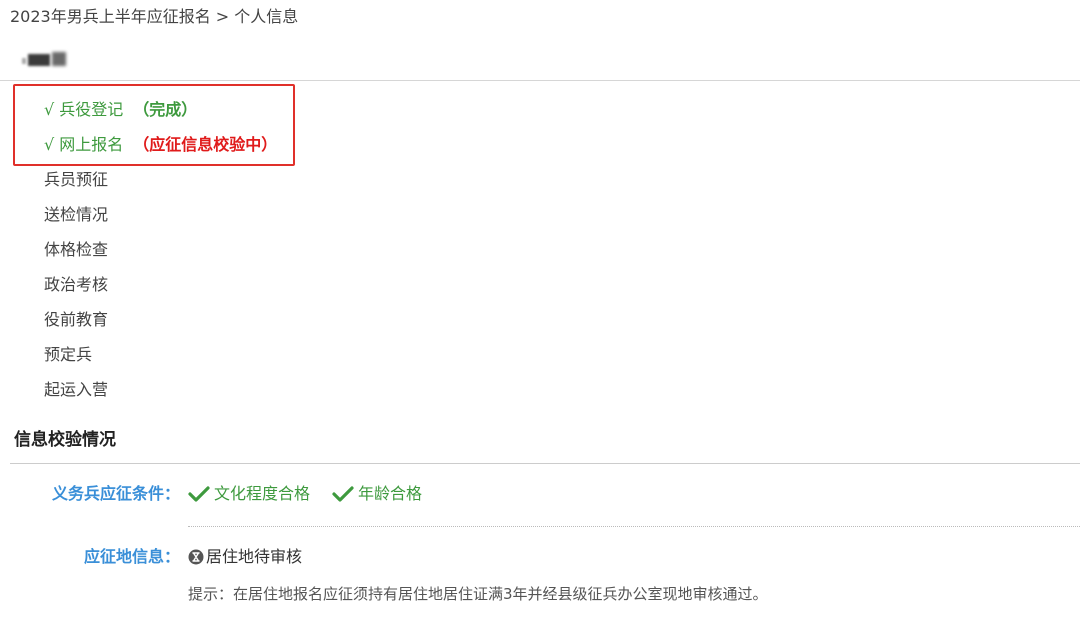 The image size is (1080, 634). I want to click on condition-age: 年龄合格, so click(377, 494).